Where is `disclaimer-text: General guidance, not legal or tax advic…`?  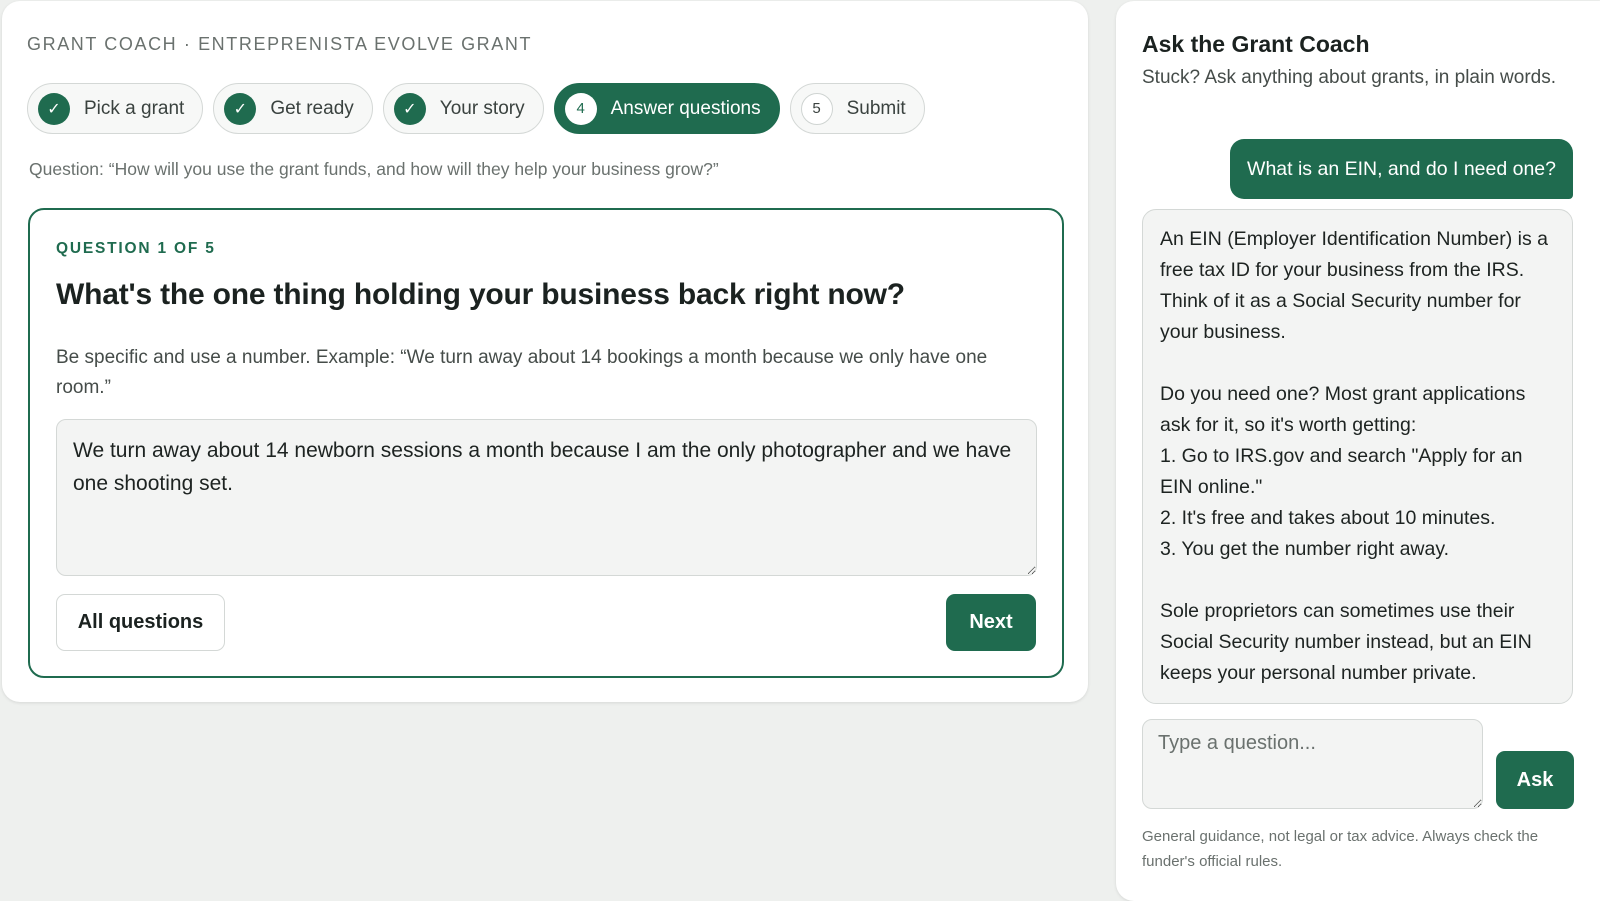
disclaimer-text: General guidance, not legal or tax advic… is located at coordinates (1340, 849).